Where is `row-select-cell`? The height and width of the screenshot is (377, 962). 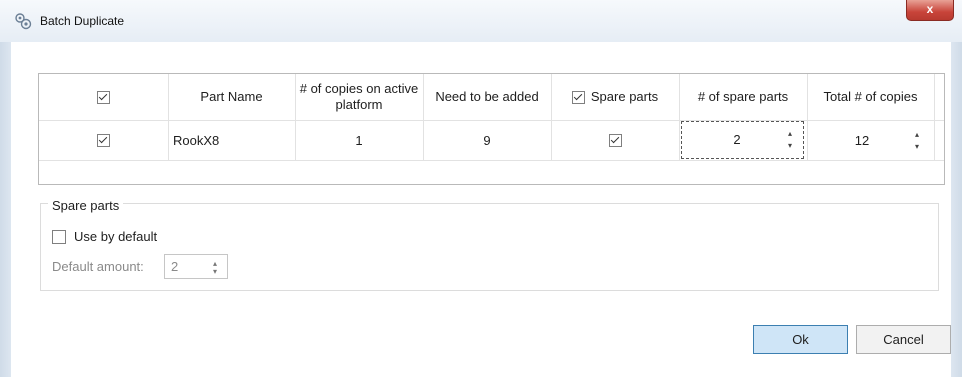 row-select-cell is located at coordinates (103, 140).